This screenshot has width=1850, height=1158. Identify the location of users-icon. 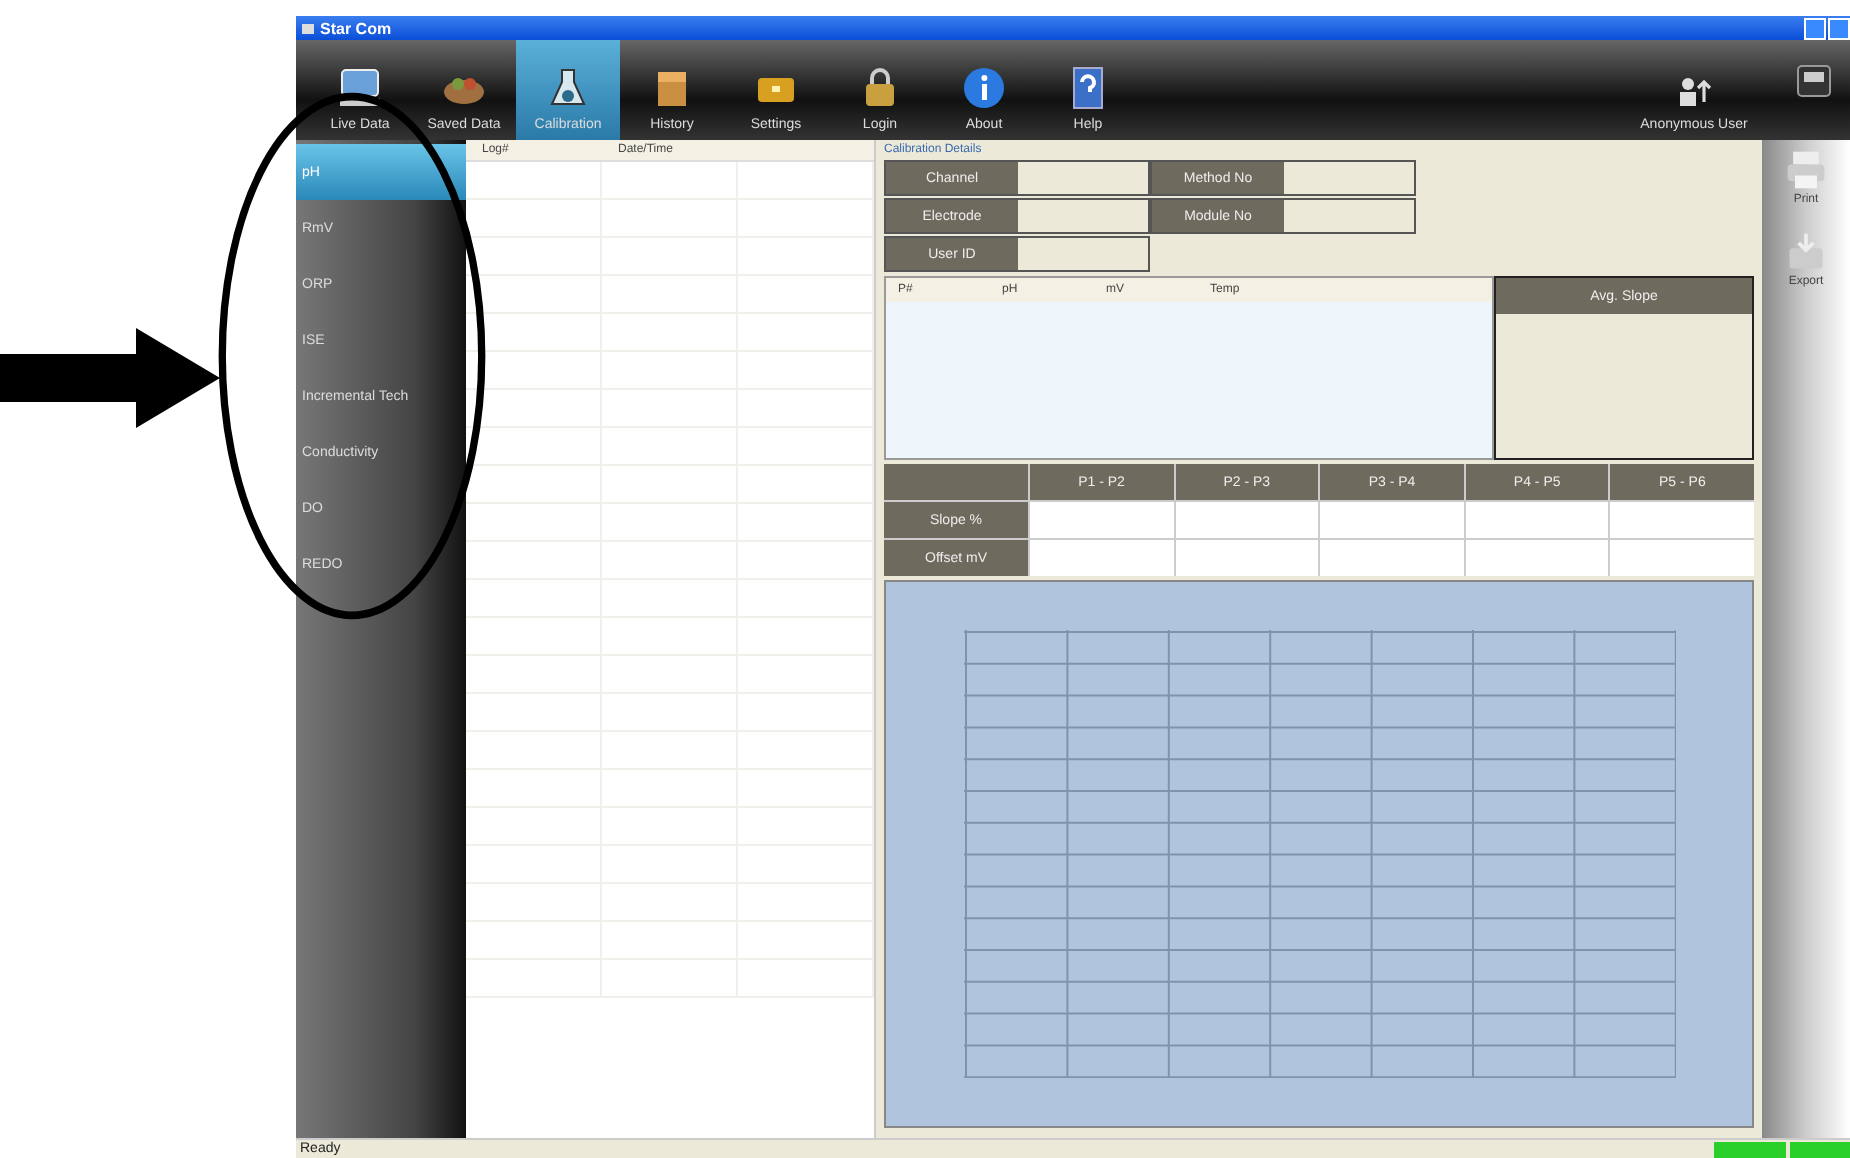
(1694, 92).